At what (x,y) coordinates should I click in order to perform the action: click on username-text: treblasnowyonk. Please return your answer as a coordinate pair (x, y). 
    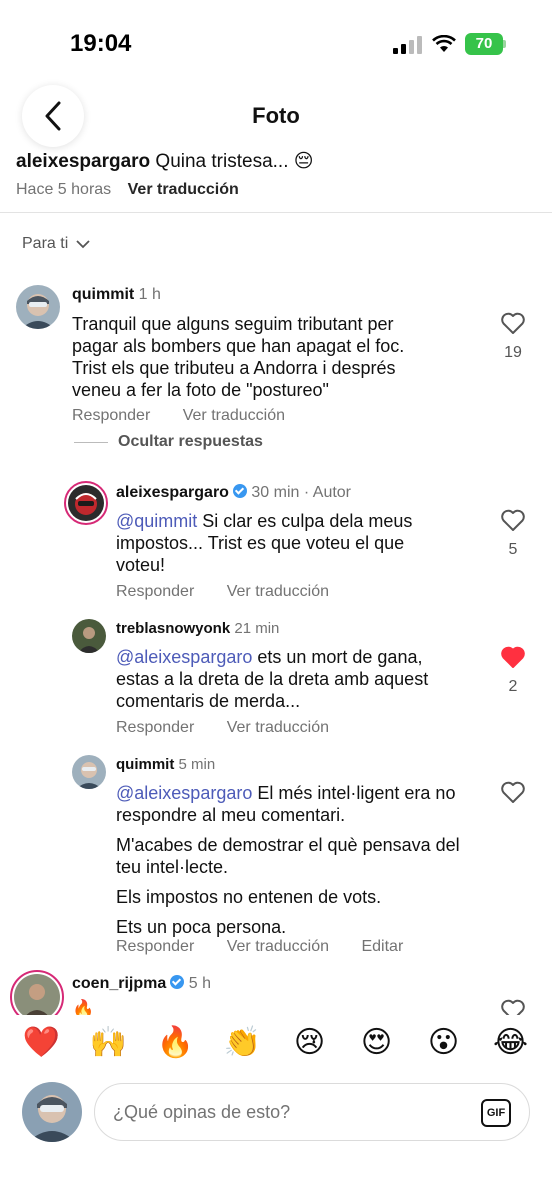
    Looking at the image, I should click on (173, 628).